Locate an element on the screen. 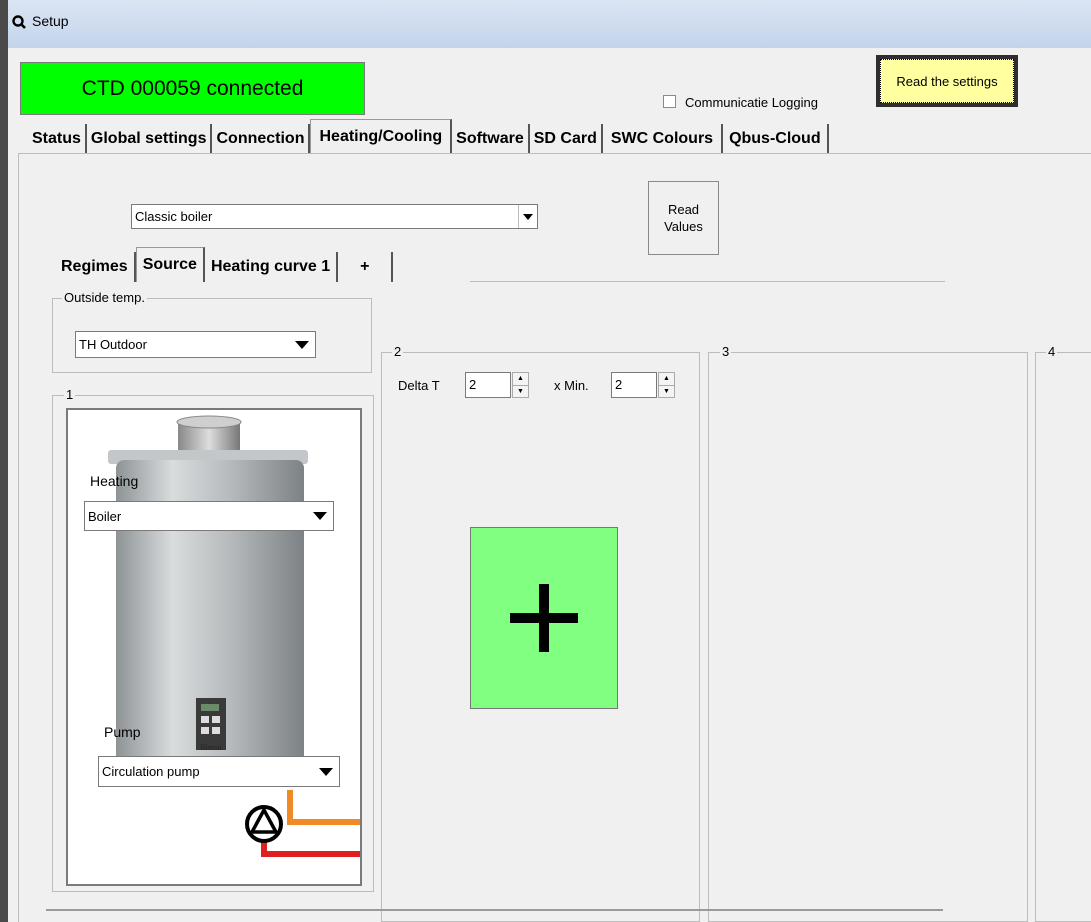 The image size is (1091, 922). read-settings-label: Read the settings is located at coordinates (947, 81).